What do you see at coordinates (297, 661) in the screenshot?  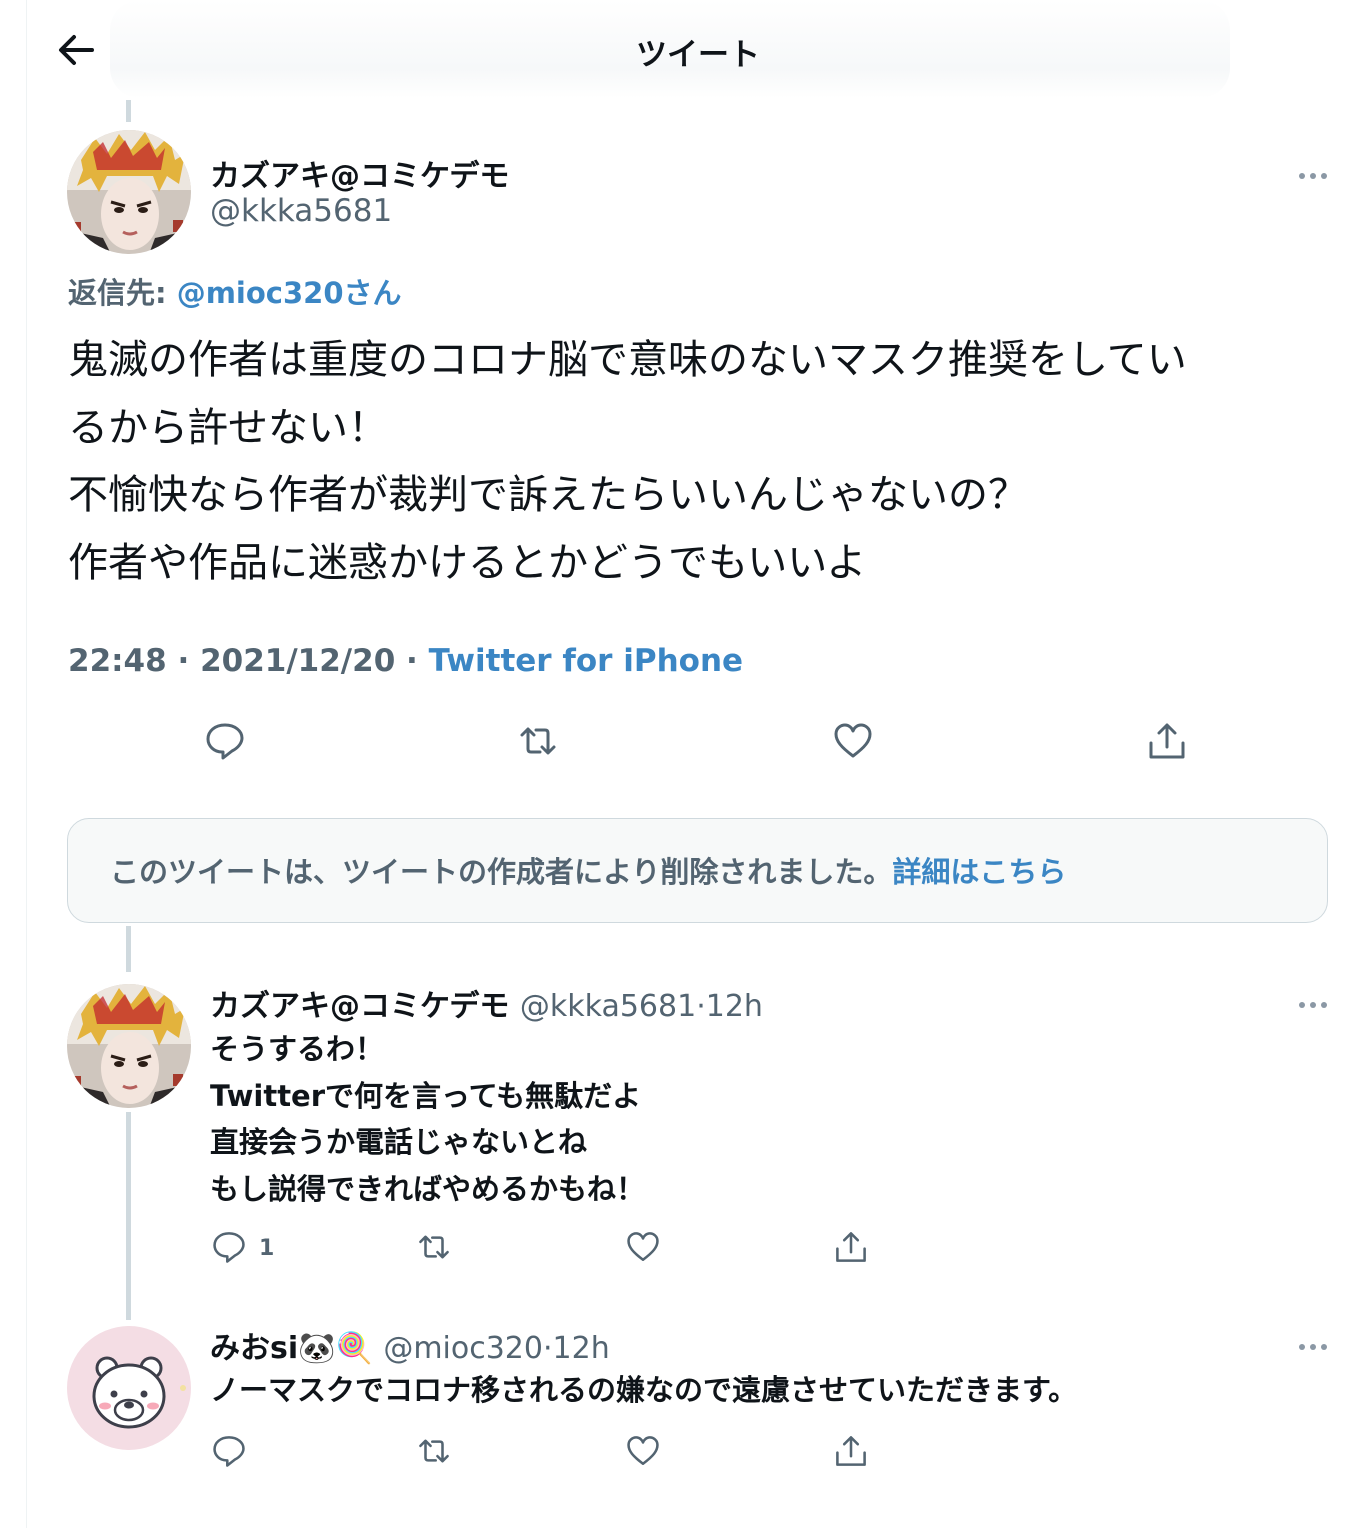 I see `tweet-date: 2021/12/20` at bounding box center [297, 661].